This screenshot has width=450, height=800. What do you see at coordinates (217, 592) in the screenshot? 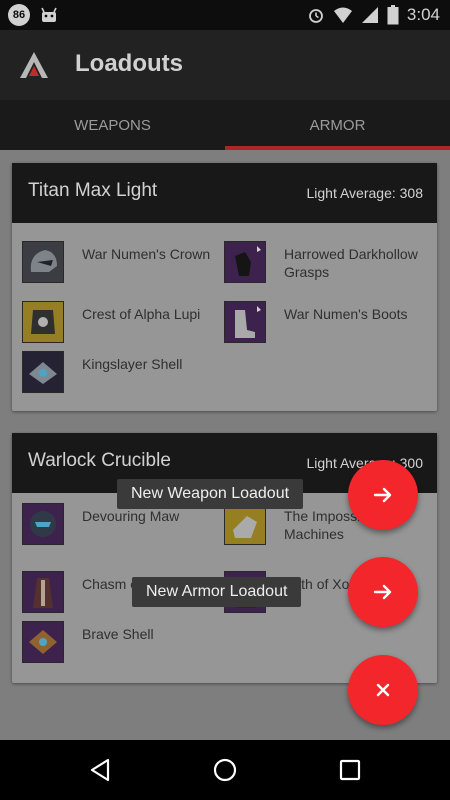
I see `new-armor-loadout-label: New Armor Loadout` at bounding box center [217, 592].